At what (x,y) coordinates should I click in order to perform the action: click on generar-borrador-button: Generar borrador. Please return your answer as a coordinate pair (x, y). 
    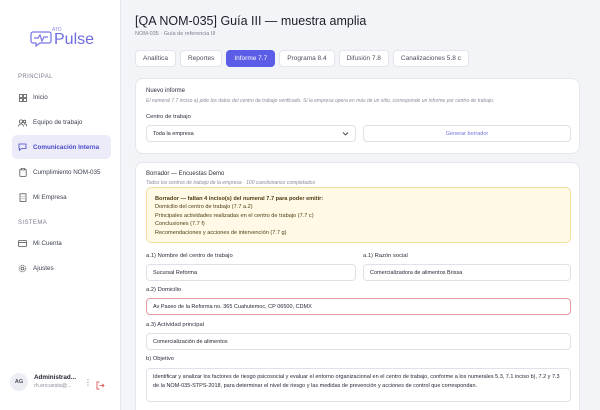
    Looking at the image, I should click on (467, 133).